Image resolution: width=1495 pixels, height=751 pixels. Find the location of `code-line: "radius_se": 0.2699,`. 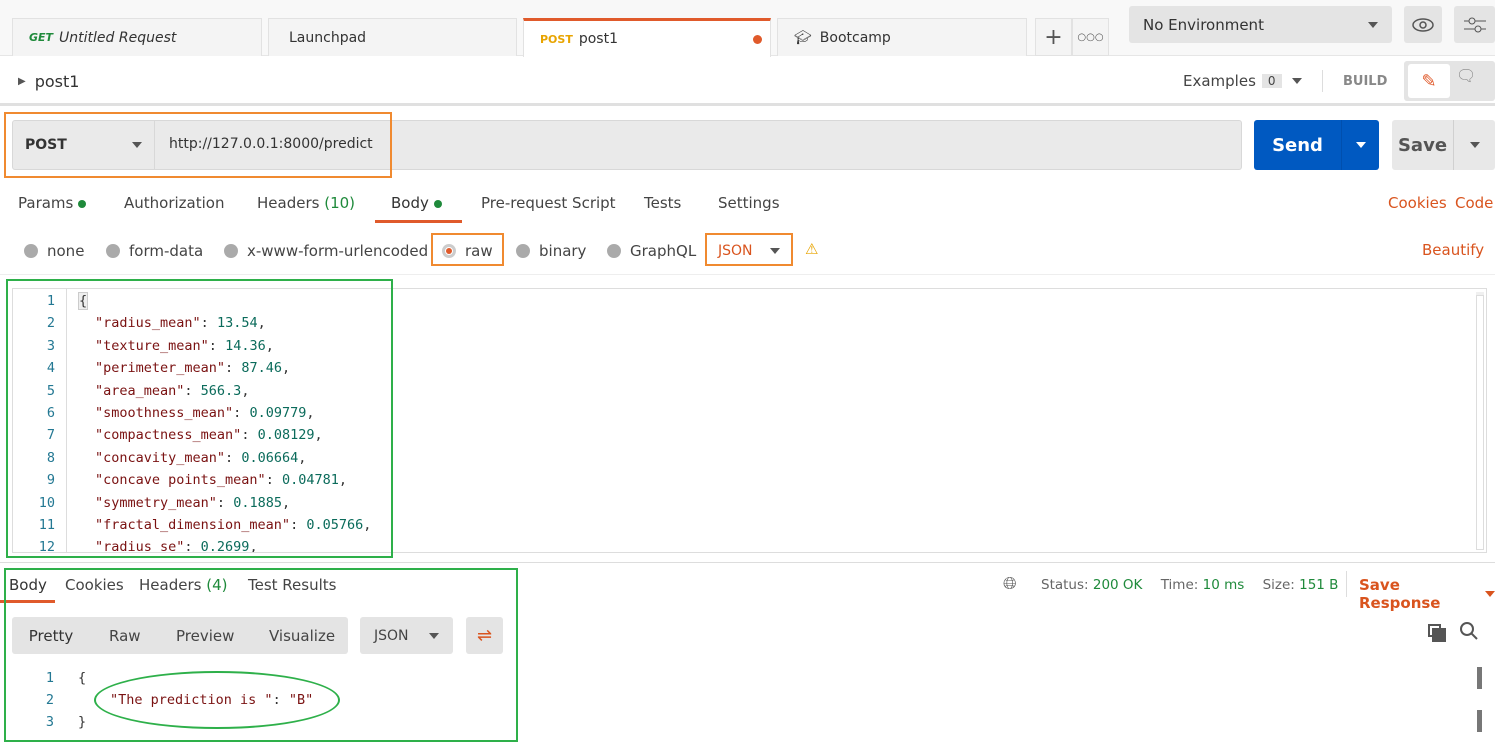

code-line: "radius_se": 0.2699, is located at coordinates (168, 546).